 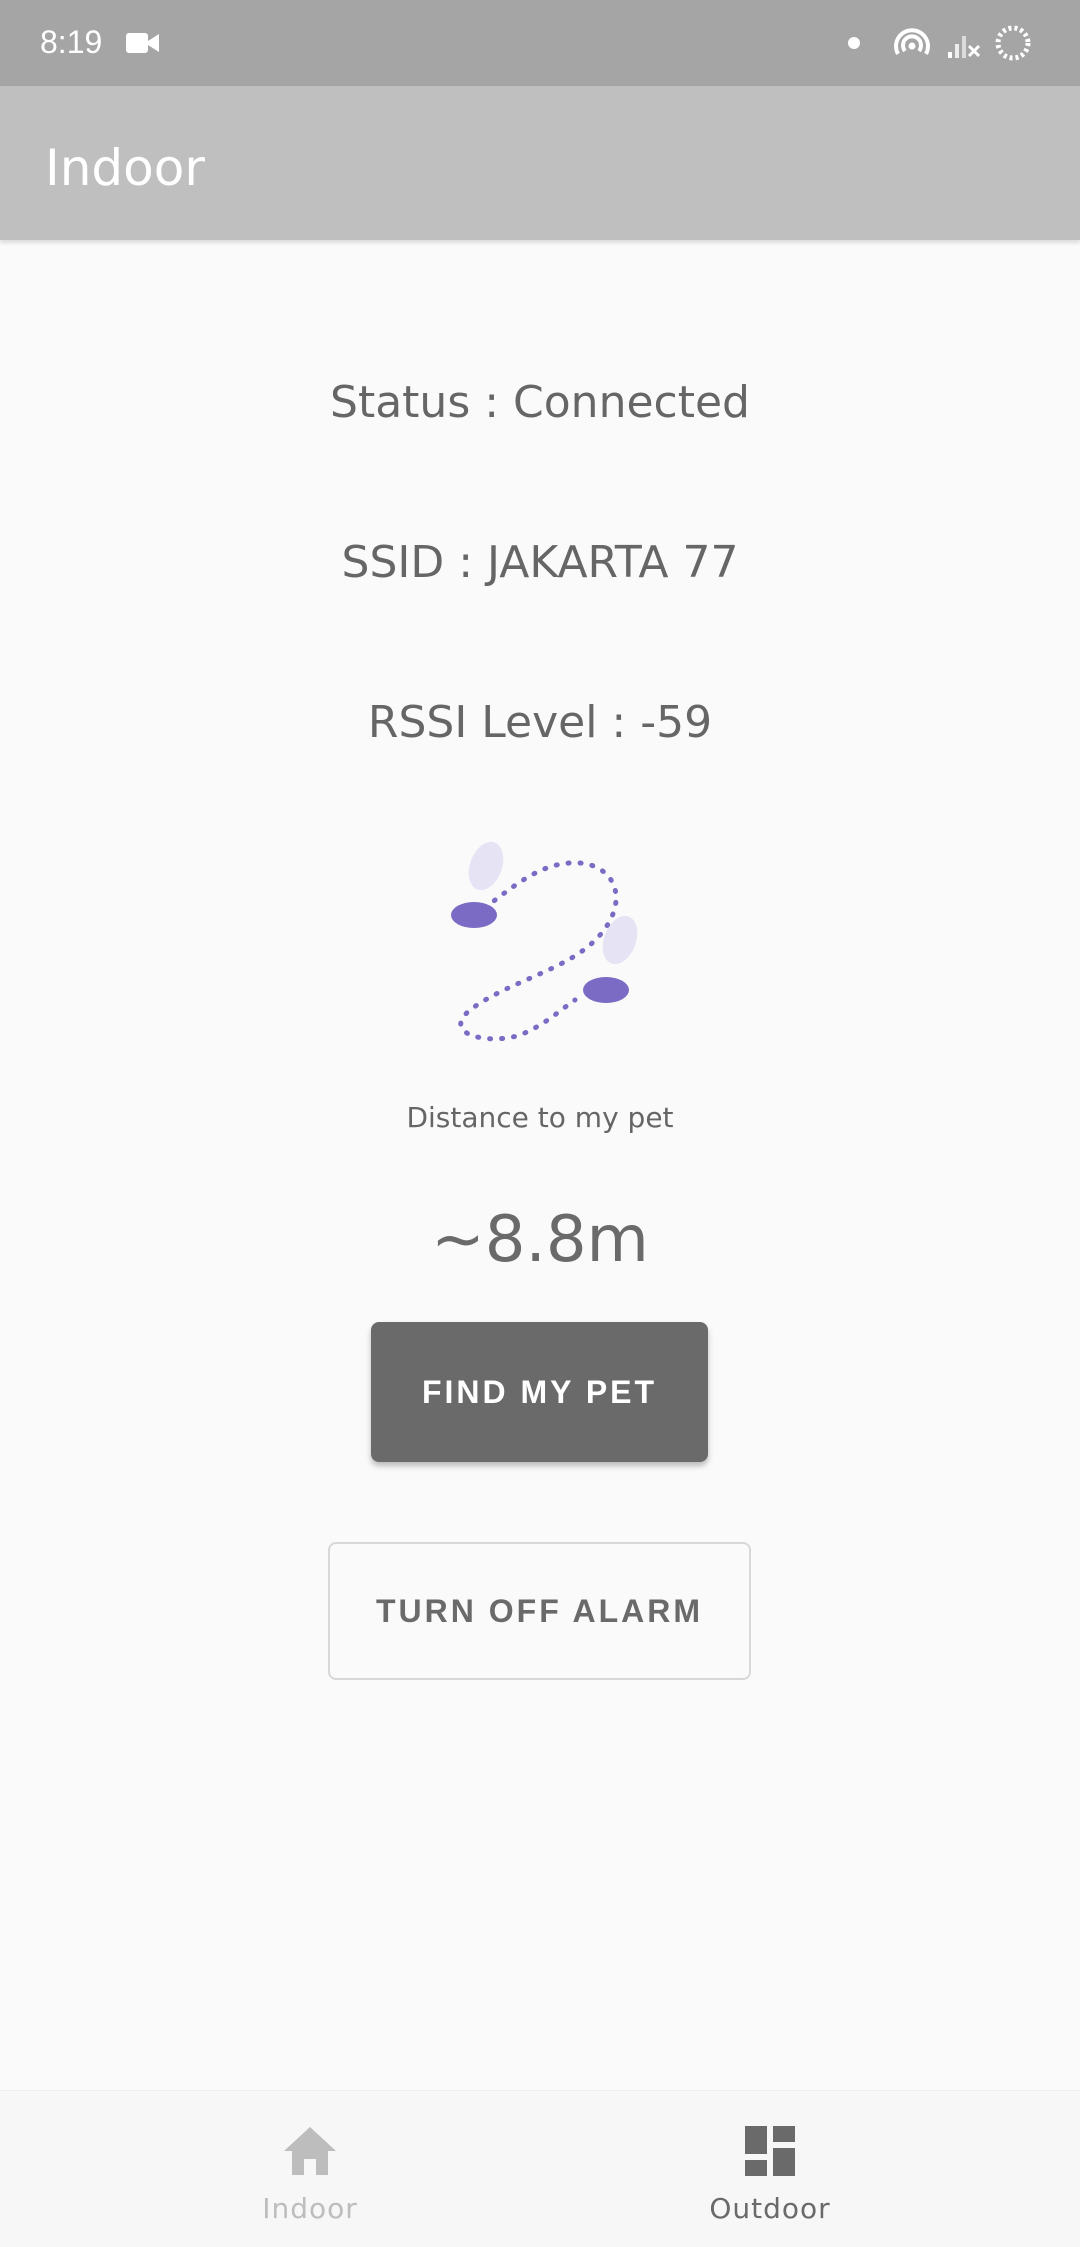 I want to click on rssi-text: RSSI Level : -59, so click(x=540, y=722).